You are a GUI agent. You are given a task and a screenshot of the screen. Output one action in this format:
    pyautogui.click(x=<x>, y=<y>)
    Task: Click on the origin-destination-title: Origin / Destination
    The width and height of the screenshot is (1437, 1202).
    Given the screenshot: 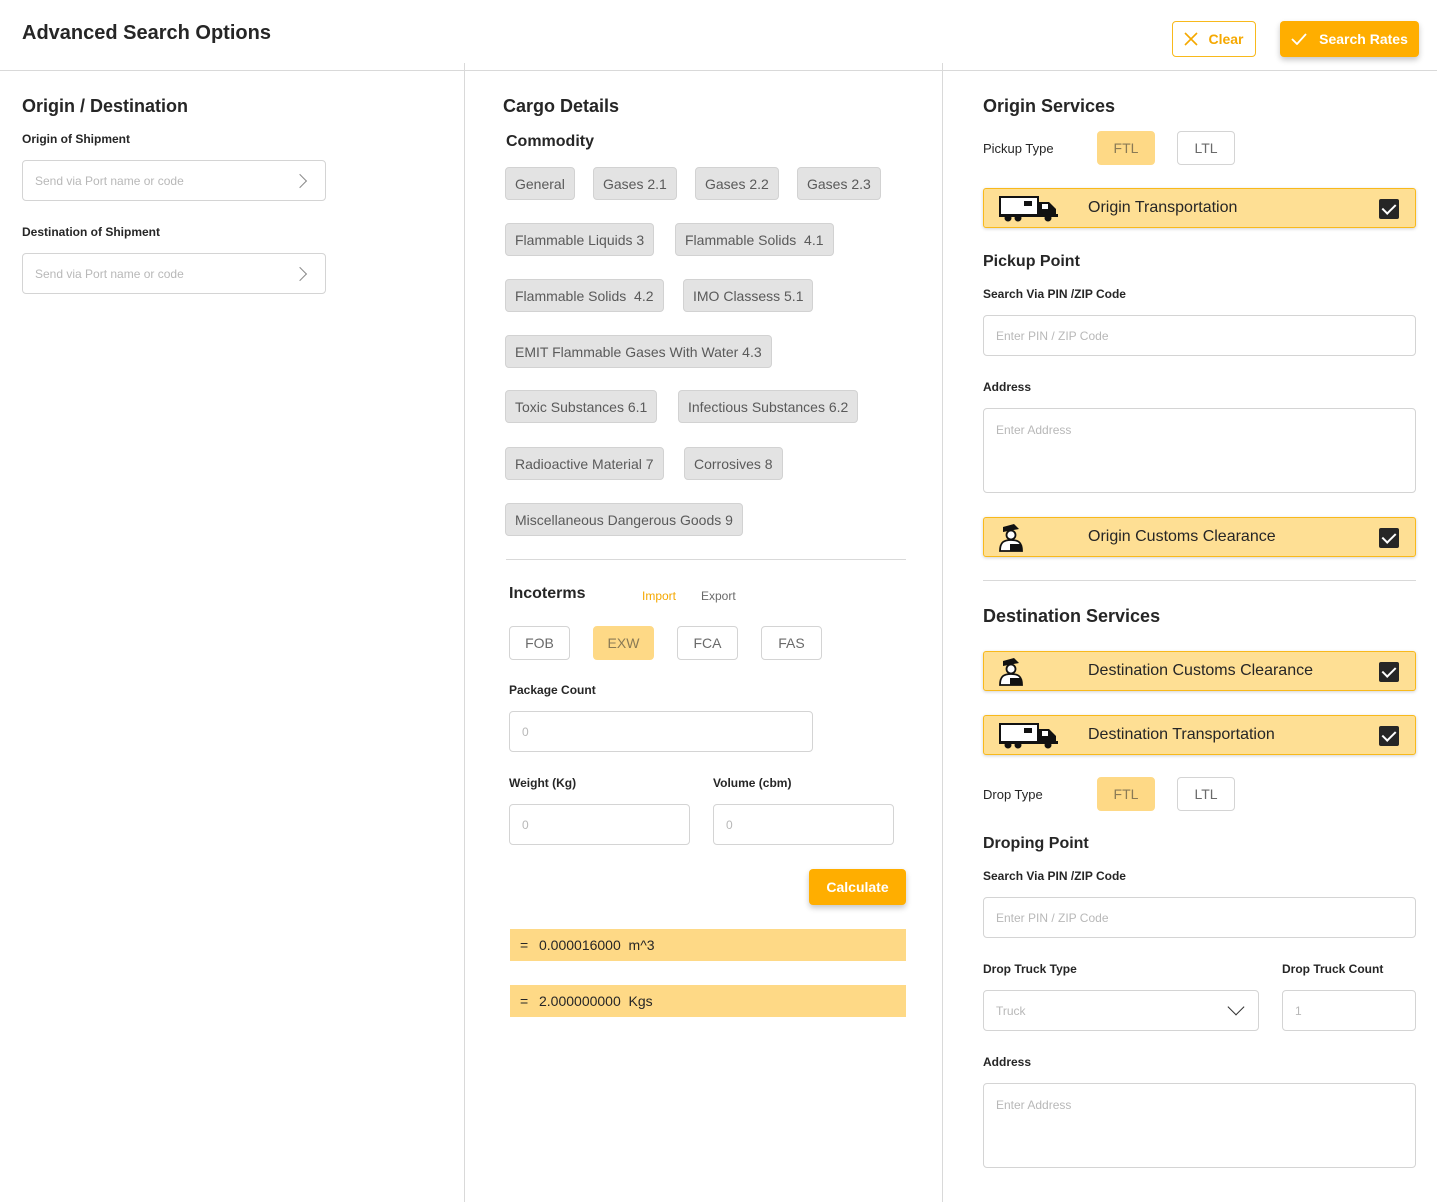 What is the action you would take?
    pyautogui.click(x=105, y=106)
    